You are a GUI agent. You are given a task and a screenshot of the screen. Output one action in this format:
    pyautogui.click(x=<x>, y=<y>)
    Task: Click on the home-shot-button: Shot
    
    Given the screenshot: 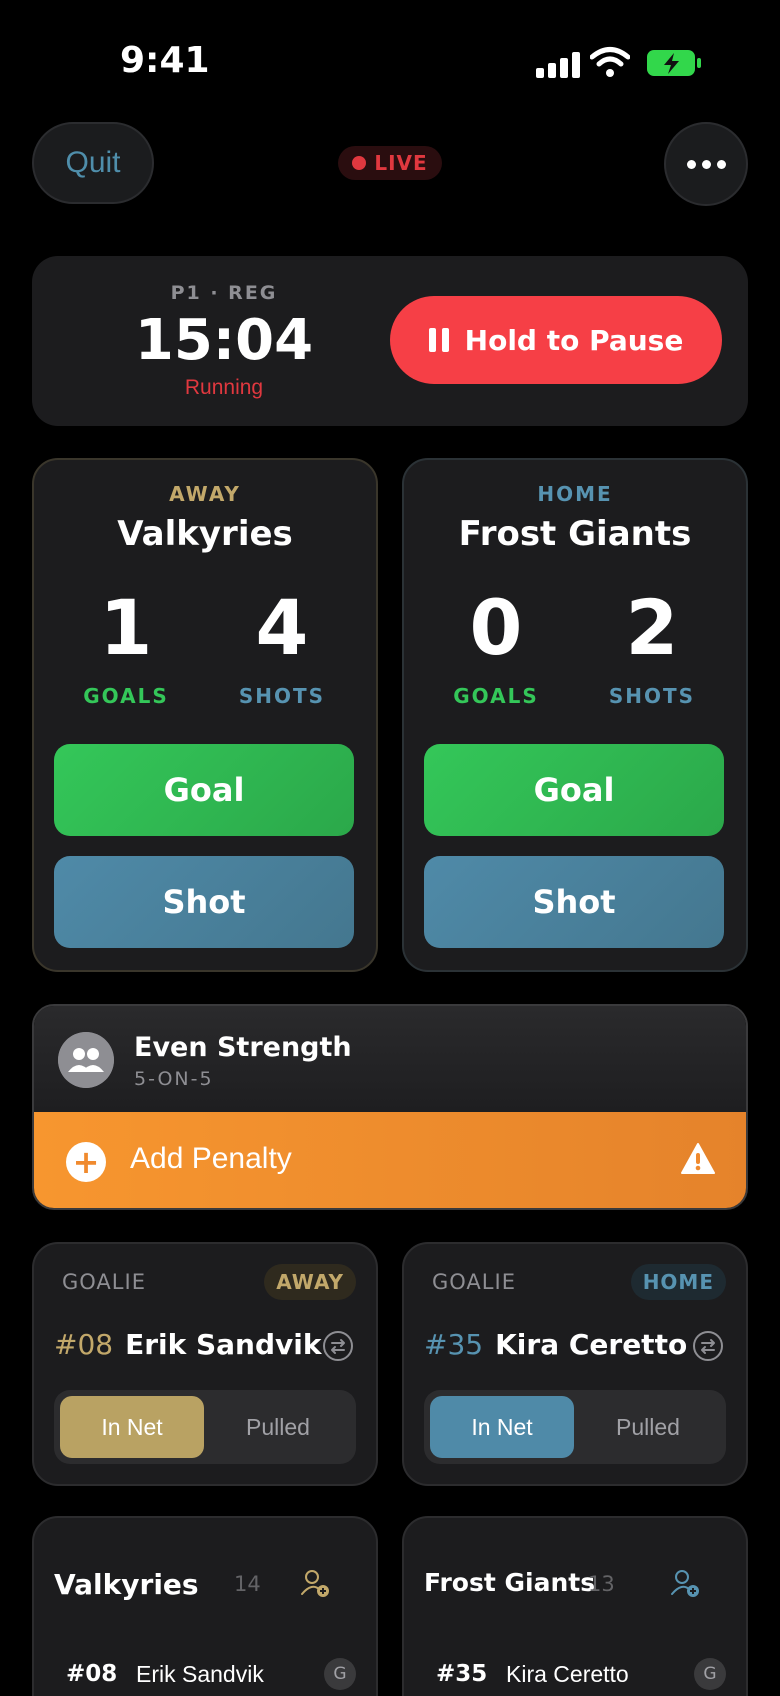 What is the action you would take?
    pyautogui.click(x=574, y=902)
    